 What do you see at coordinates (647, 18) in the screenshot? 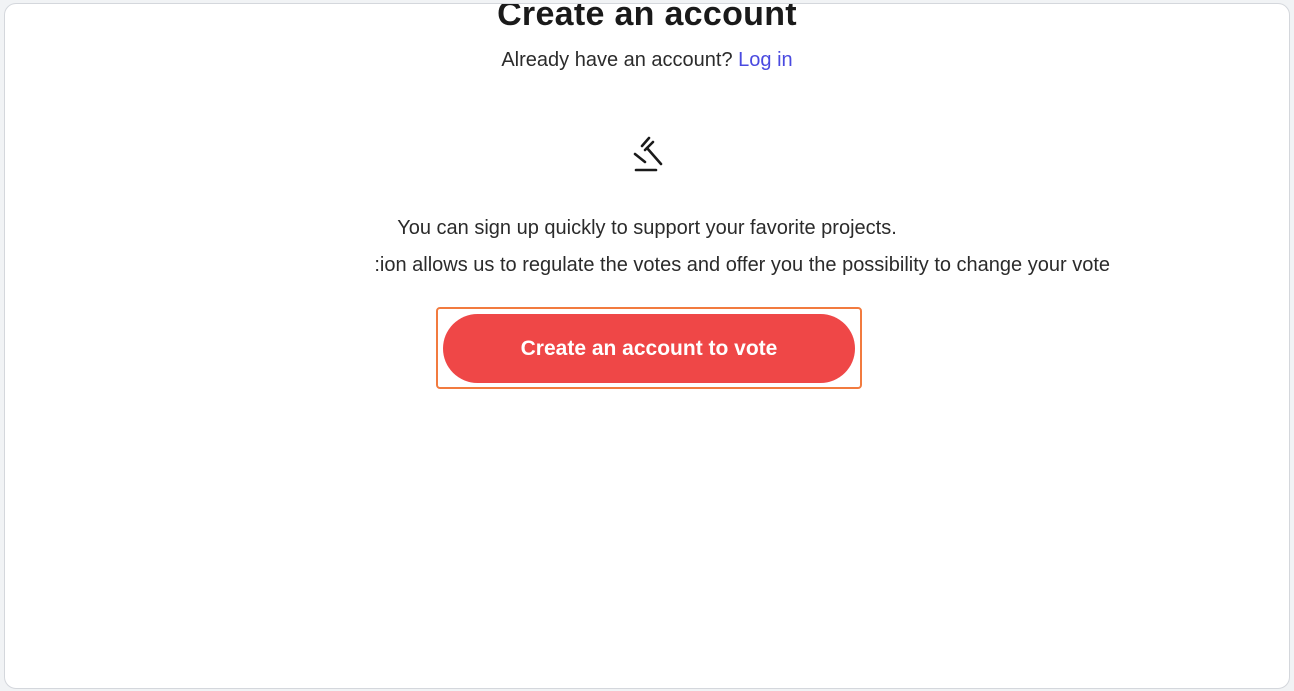
I see `page-title: Create an account` at bounding box center [647, 18].